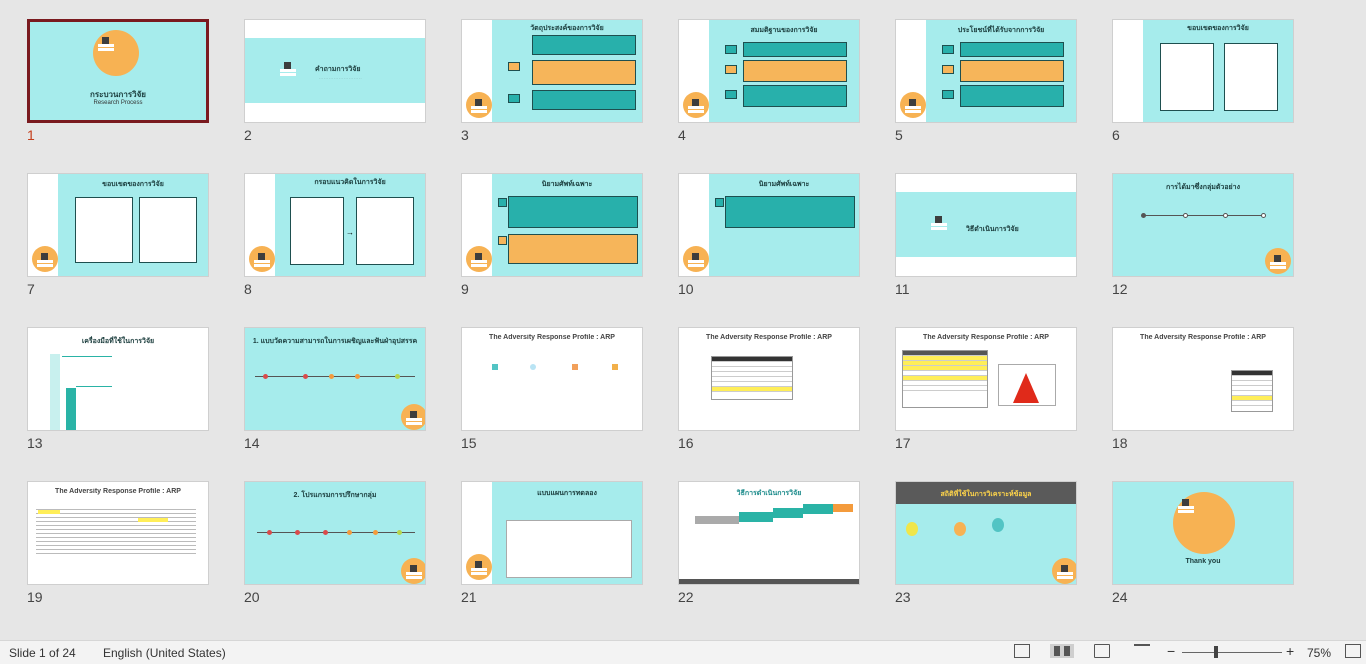 Image resolution: width=1366 pixels, height=664 pixels. What do you see at coordinates (552, 71) in the screenshot?
I see `slide-preview: วัตถุประสงค์ของการวิจัย` at bounding box center [552, 71].